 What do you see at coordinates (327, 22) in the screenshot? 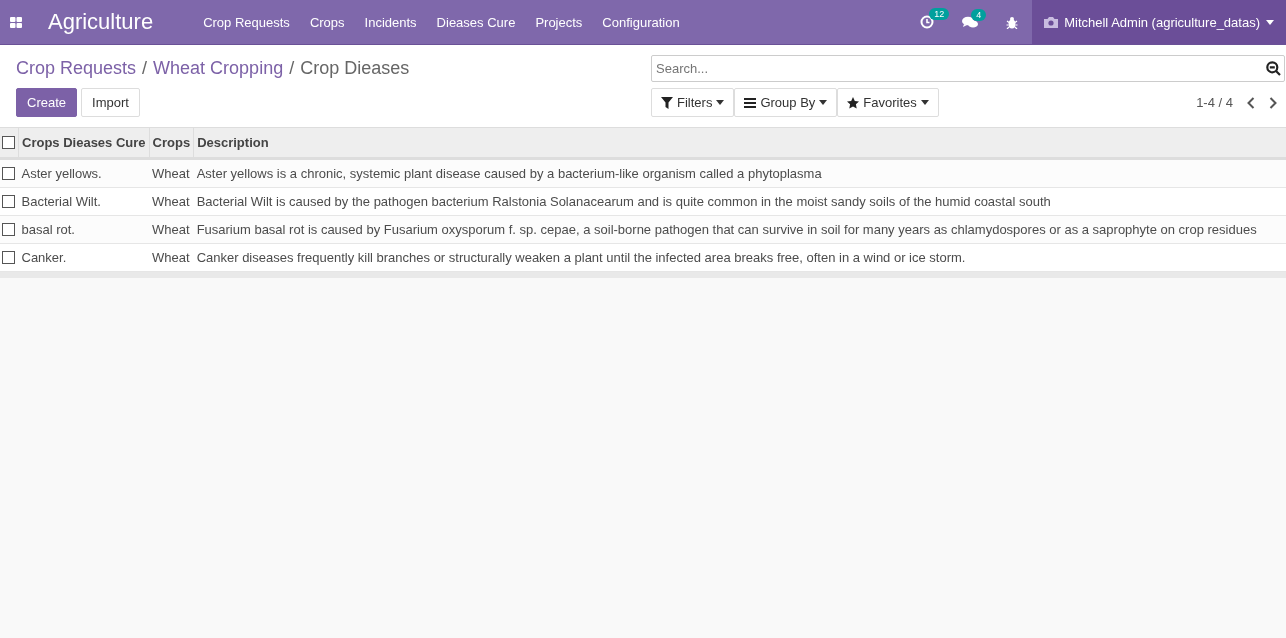
I see `menu-item: Crops` at bounding box center [327, 22].